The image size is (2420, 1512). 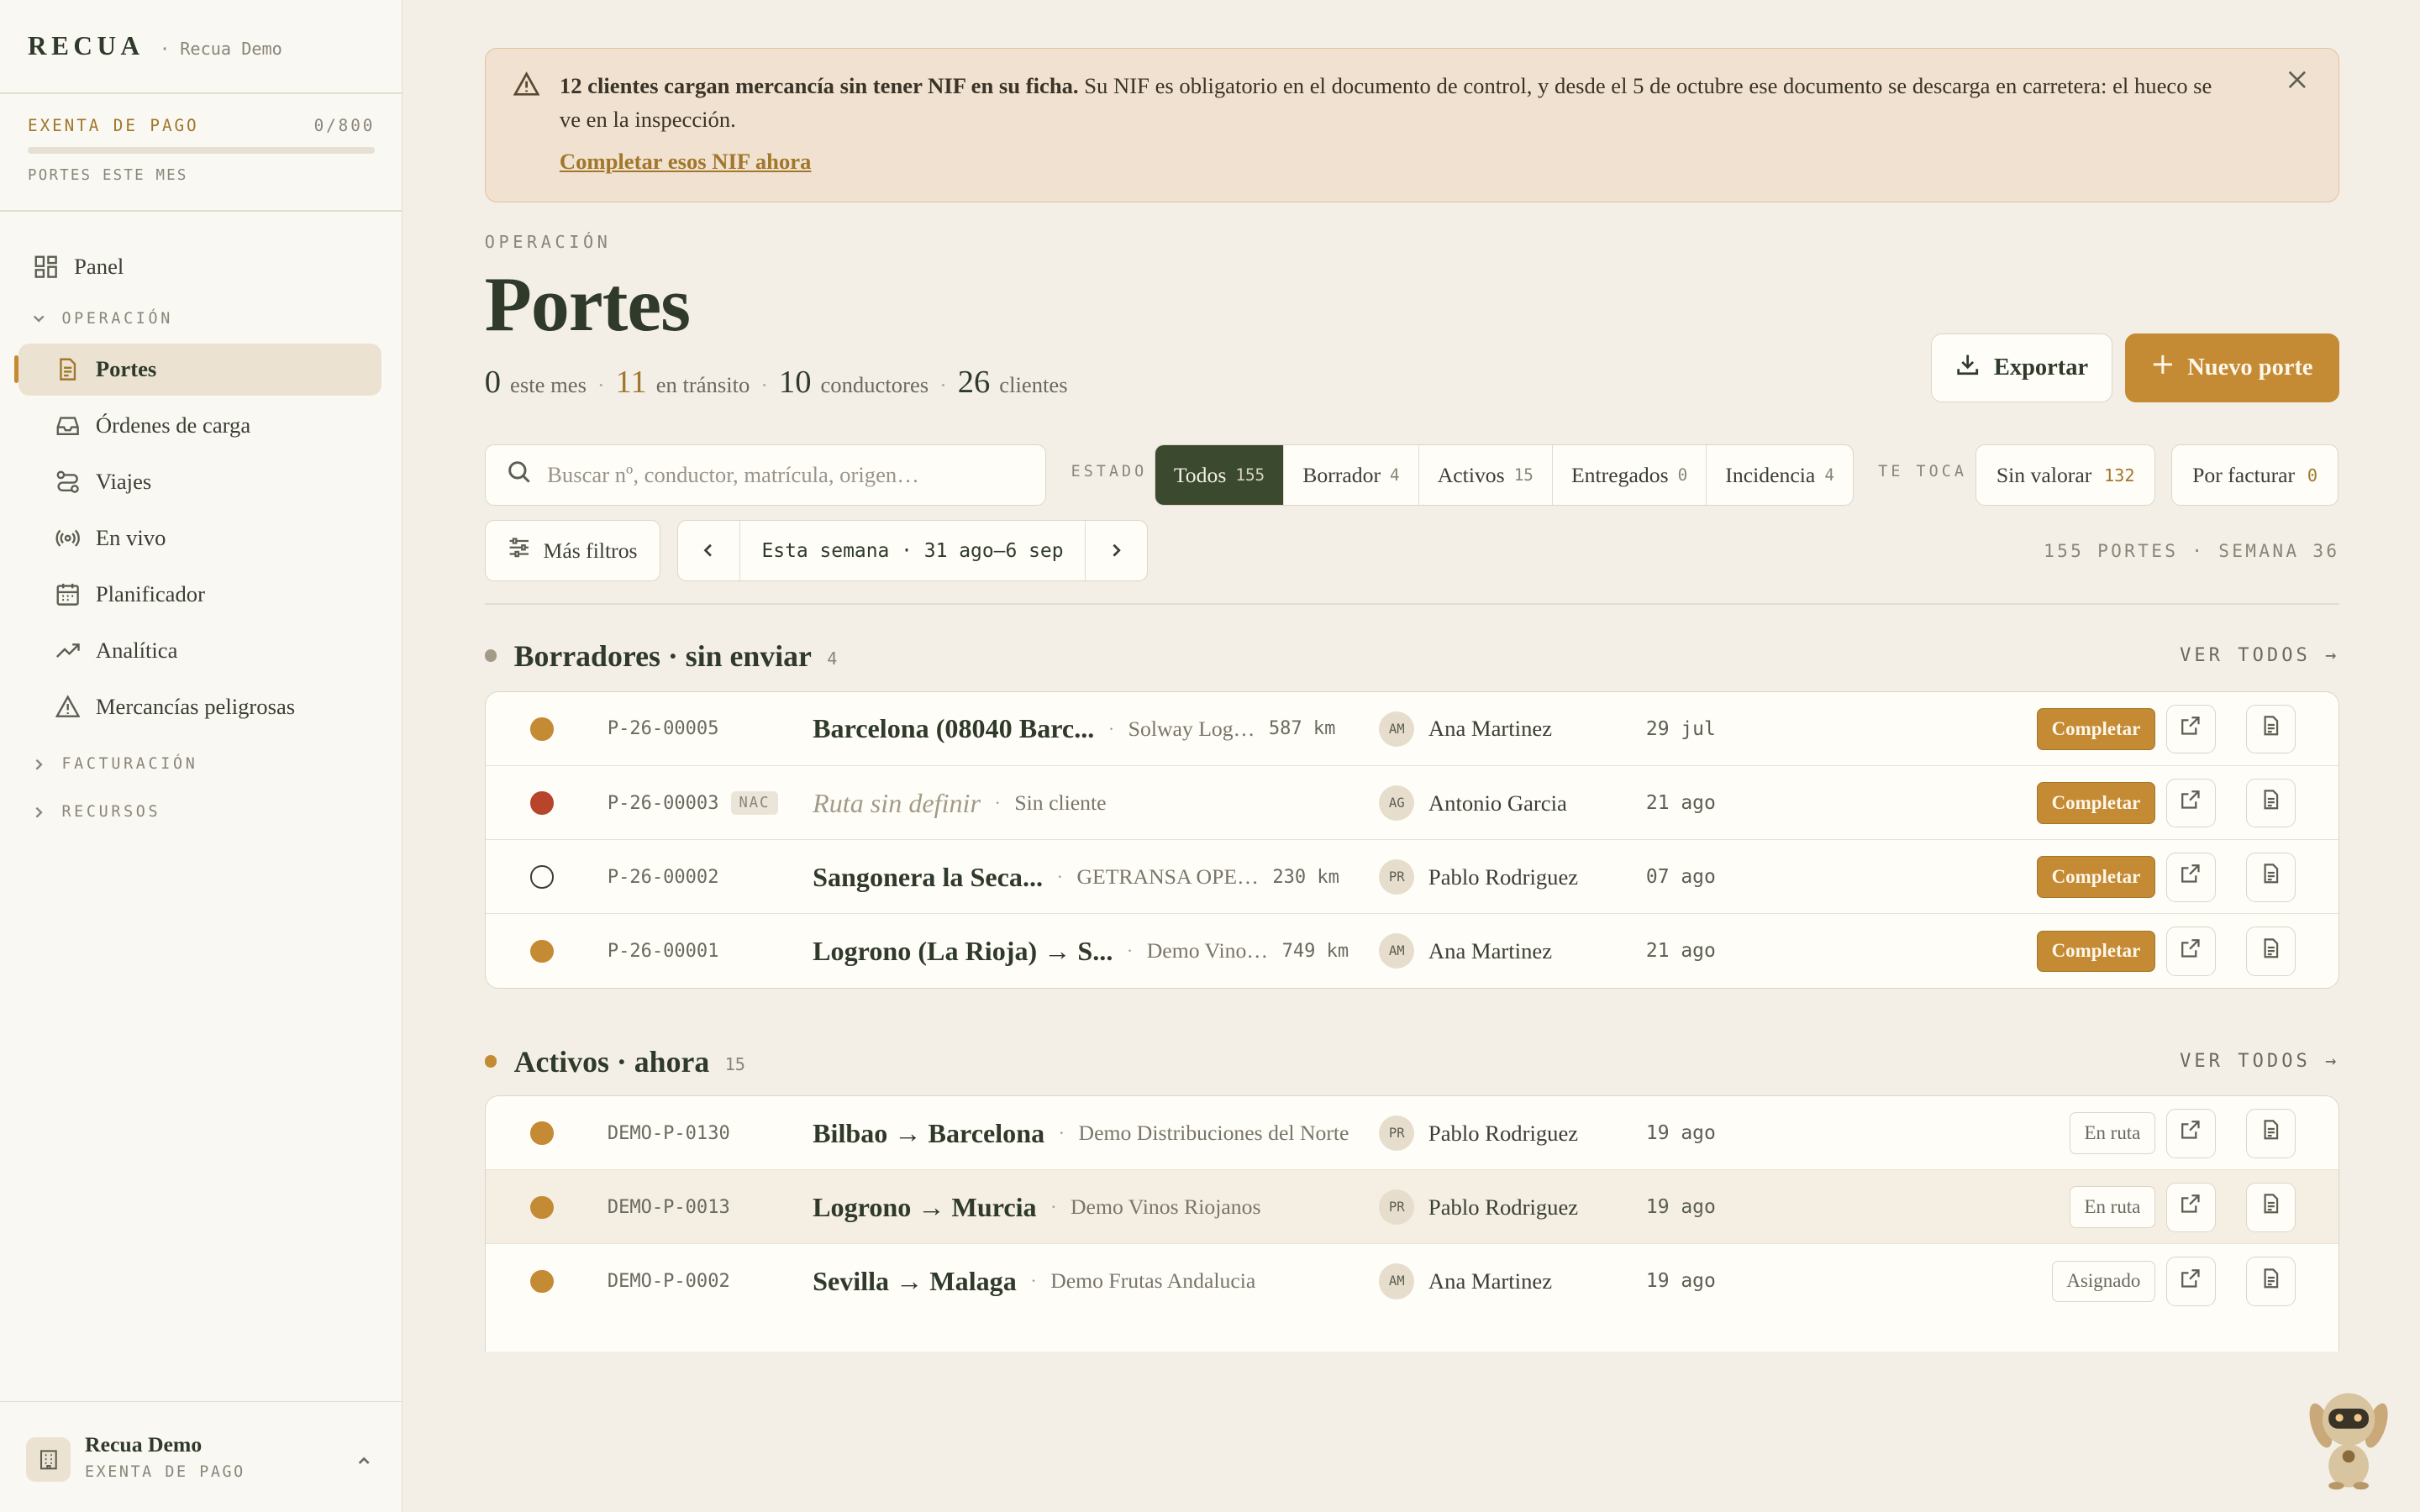 What do you see at coordinates (206, 811) in the screenshot?
I see `sidebar-section-recursos: RECURSOS` at bounding box center [206, 811].